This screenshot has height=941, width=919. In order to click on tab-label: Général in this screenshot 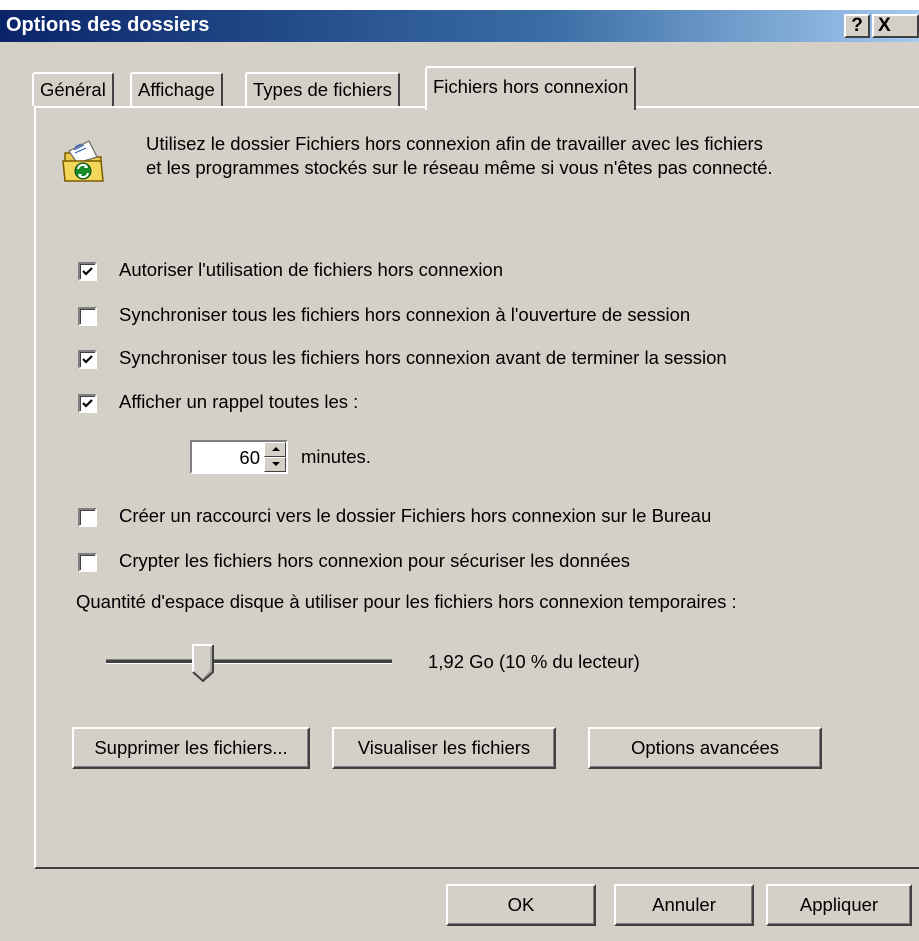, I will do `click(73, 89)`.